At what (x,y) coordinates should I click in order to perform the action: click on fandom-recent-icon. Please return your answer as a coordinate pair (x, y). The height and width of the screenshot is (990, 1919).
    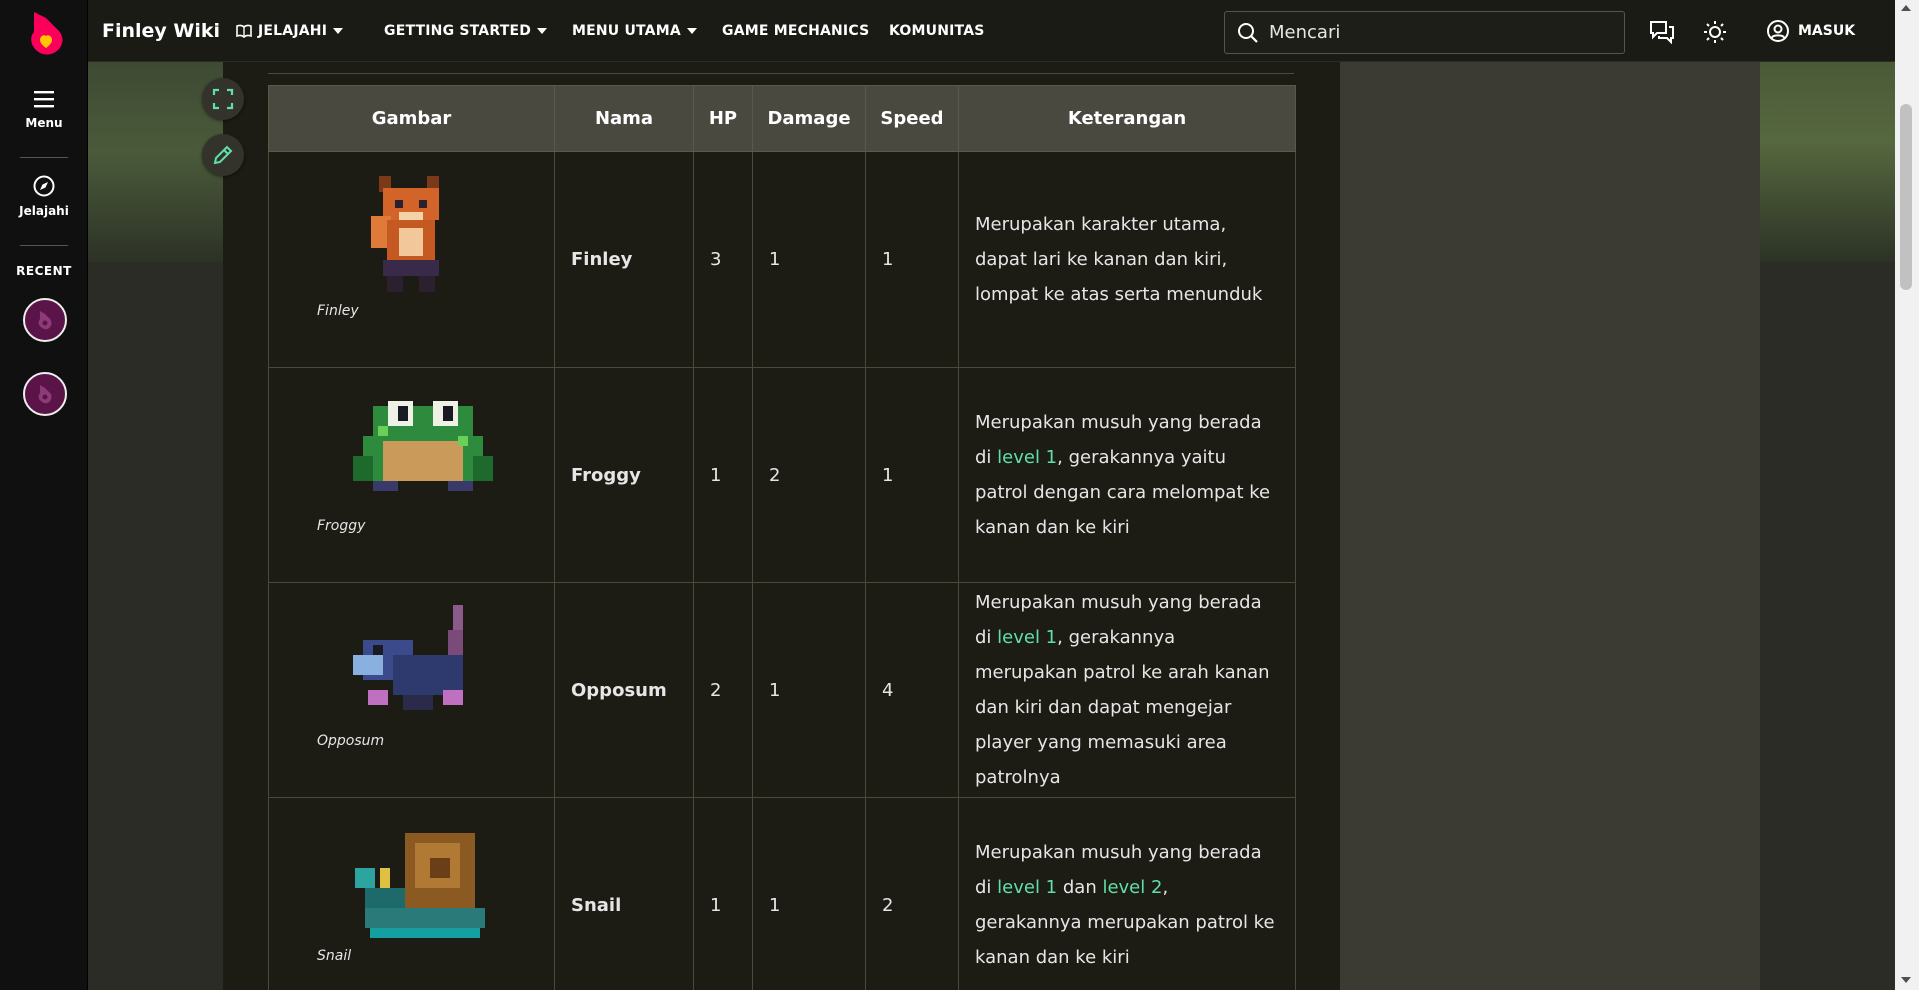
    Looking at the image, I should click on (45, 394).